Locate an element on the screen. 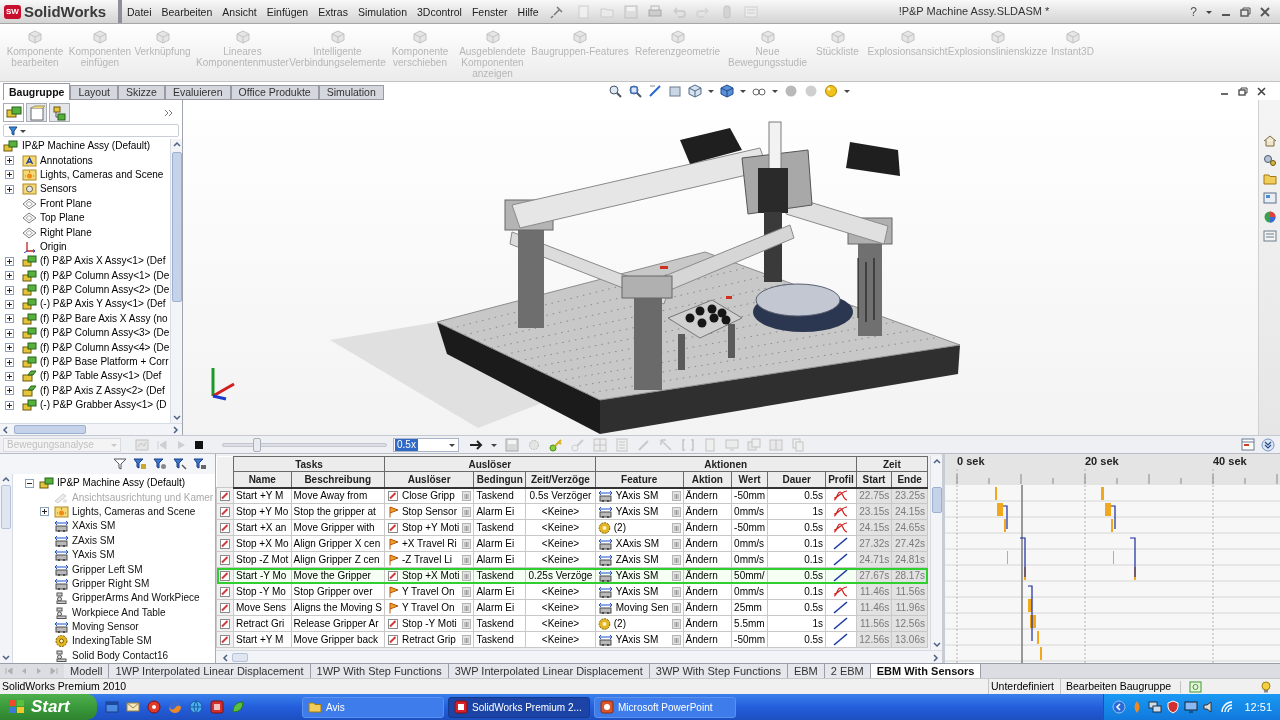 The height and width of the screenshot is (720, 1280). tree-item: Lights, Cameras and Scene is located at coordinates (134, 511).